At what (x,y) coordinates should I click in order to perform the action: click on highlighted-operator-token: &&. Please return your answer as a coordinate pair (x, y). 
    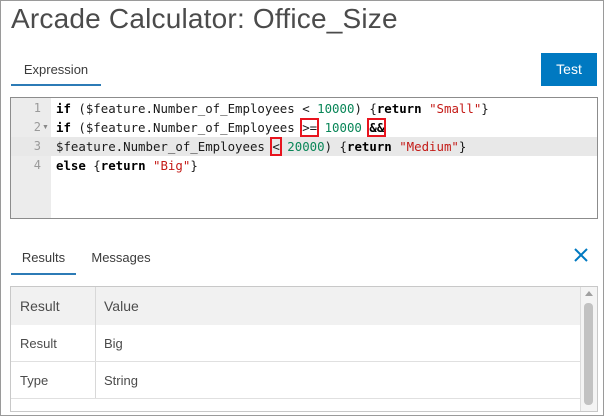
    Looking at the image, I should click on (377, 127).